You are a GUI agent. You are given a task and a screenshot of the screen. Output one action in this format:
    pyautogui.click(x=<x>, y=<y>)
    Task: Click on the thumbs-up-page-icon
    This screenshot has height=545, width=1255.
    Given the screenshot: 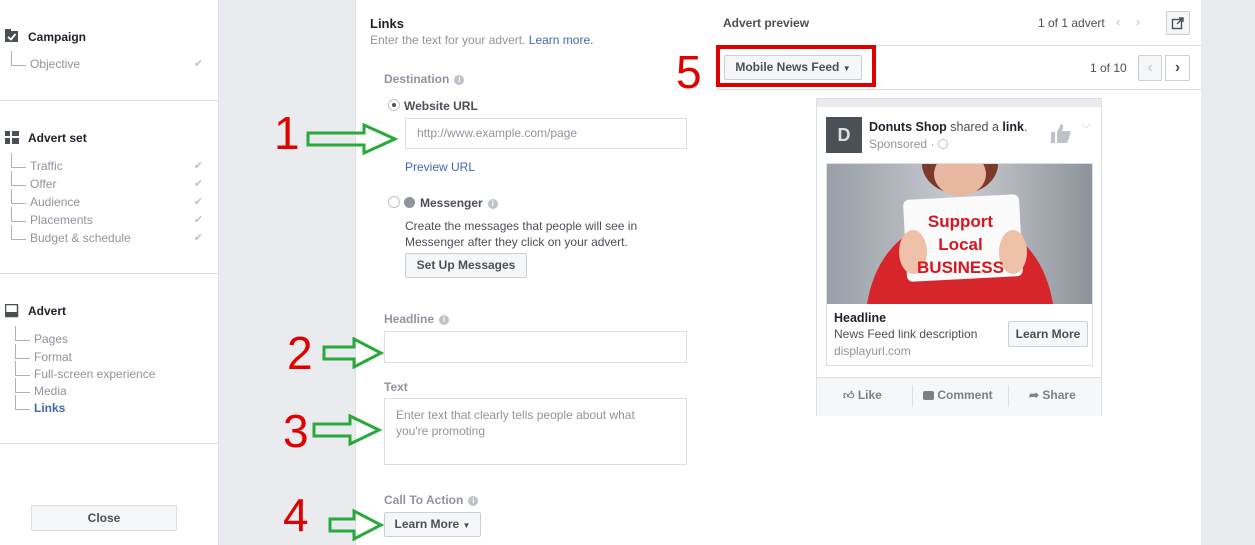 What is the action you would take?
    pyautogui.click(x=1061, y=133)
    